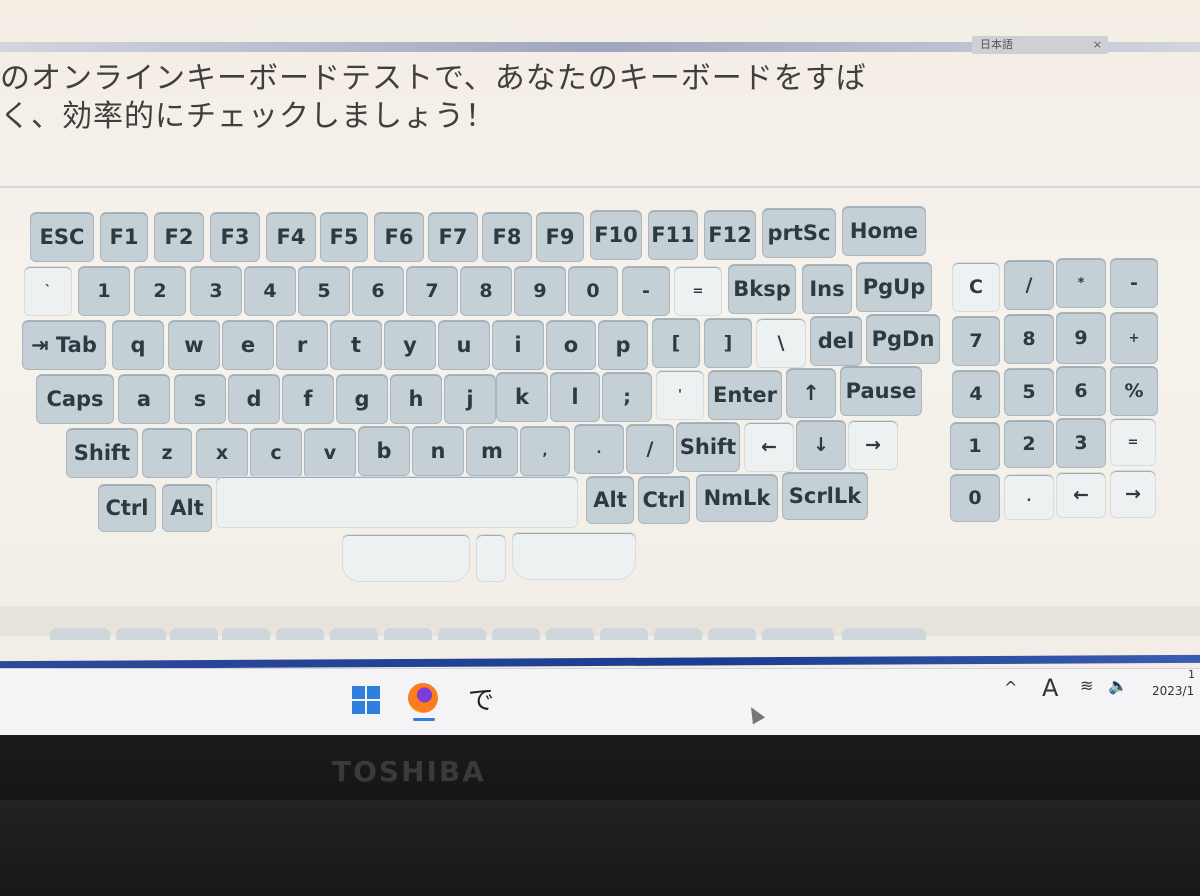  I want to click on tray-time: 1, so click(1191, 674).